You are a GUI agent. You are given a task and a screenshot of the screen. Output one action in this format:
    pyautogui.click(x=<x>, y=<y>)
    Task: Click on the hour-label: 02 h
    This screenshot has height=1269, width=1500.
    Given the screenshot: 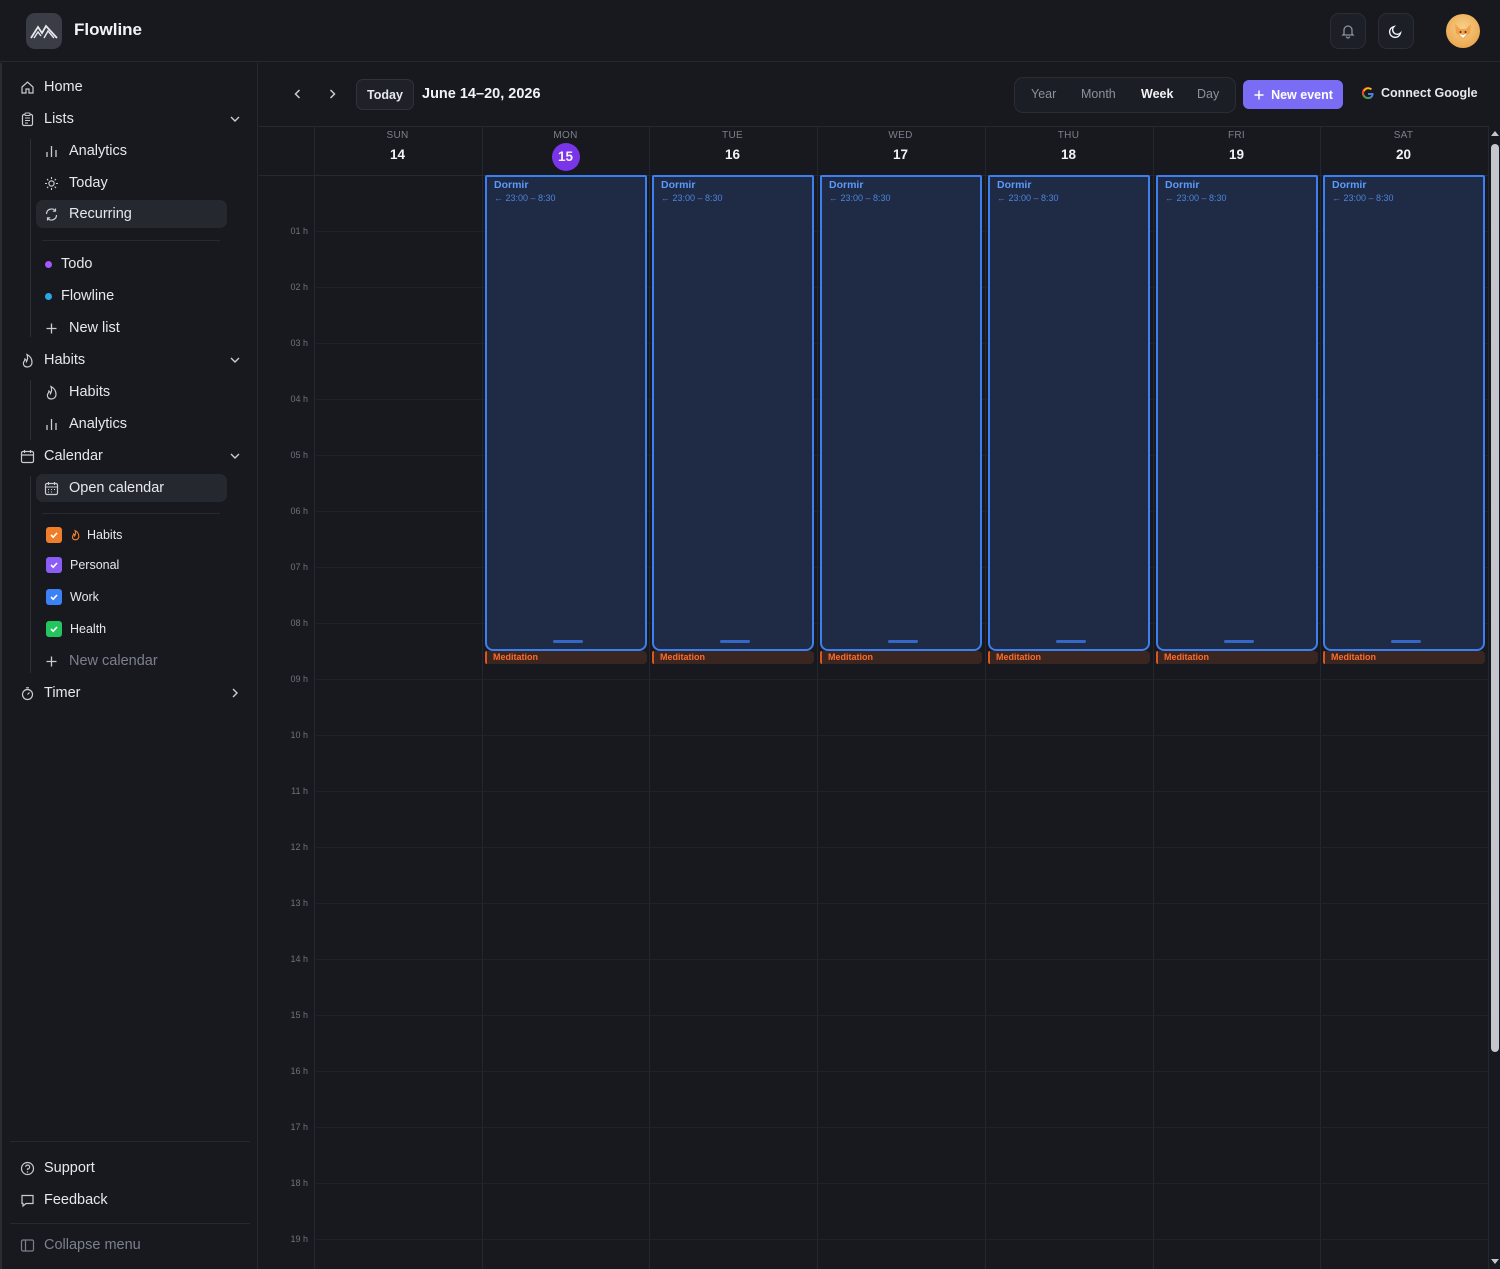 What is the action you would take?
    pyautogui.click(x=299, y=287)
    